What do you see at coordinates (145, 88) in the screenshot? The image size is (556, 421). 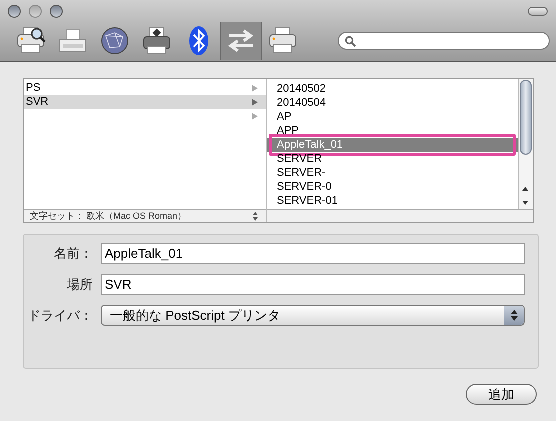 I see `list-row: PS` at bounding box center [145, 88].